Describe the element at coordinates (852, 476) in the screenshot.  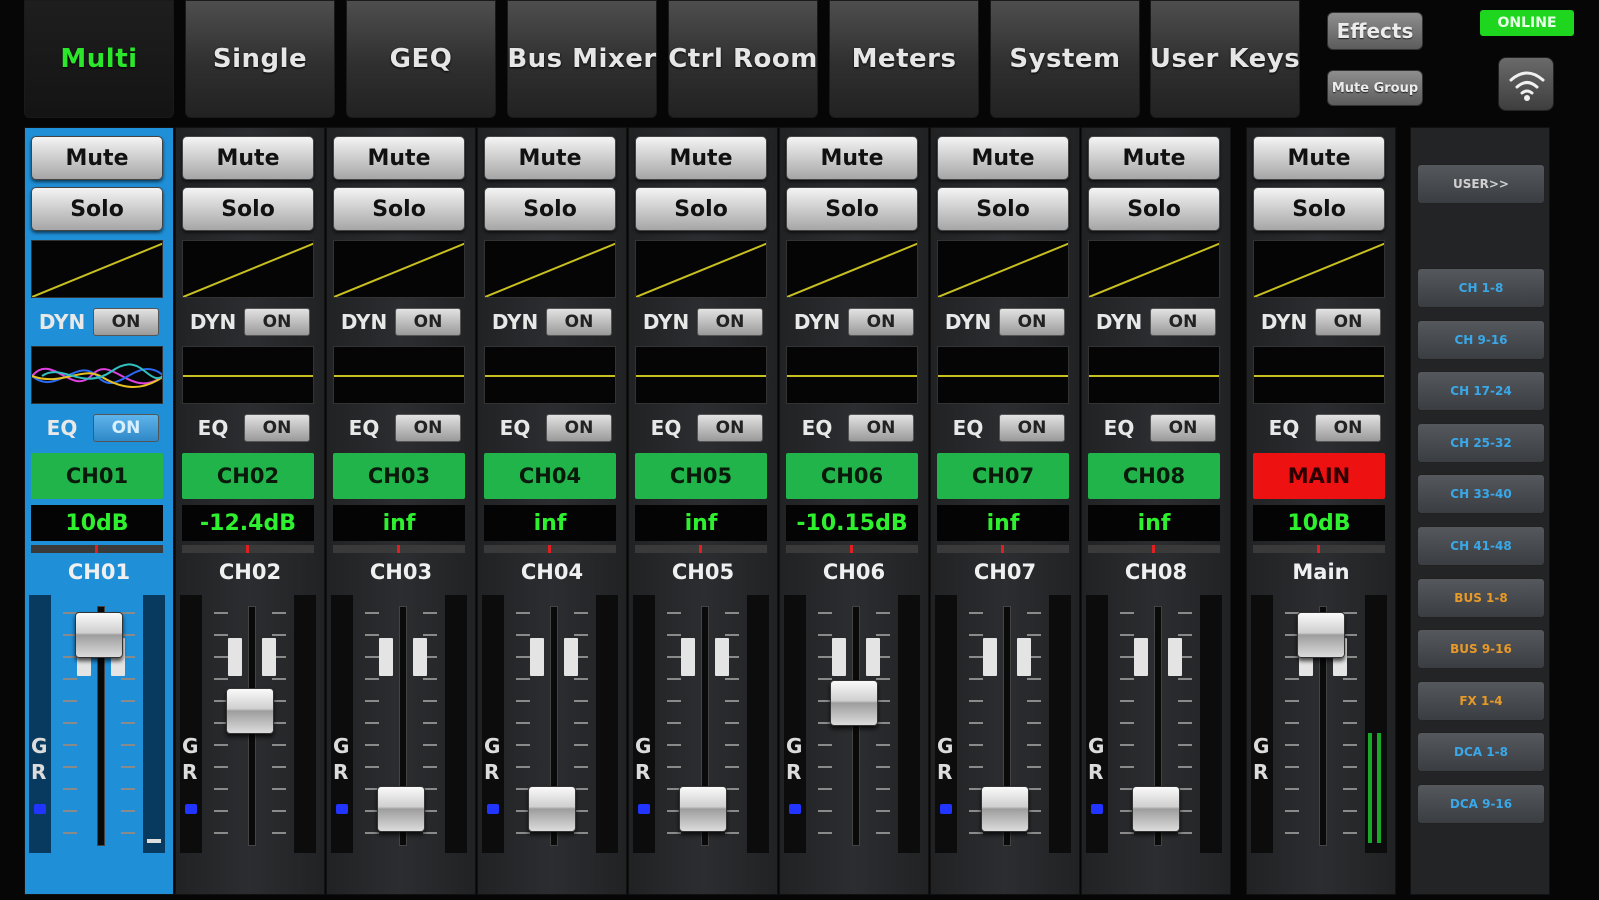
I see `channel-name-box: CH06` at that location.